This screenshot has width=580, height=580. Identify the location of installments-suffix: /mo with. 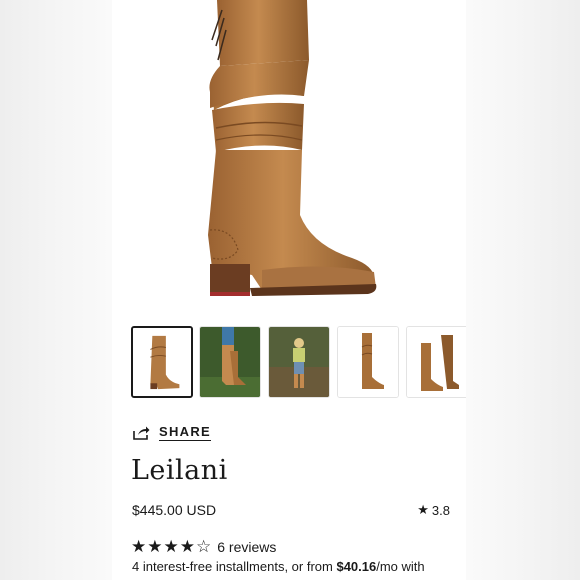
(400, 566).